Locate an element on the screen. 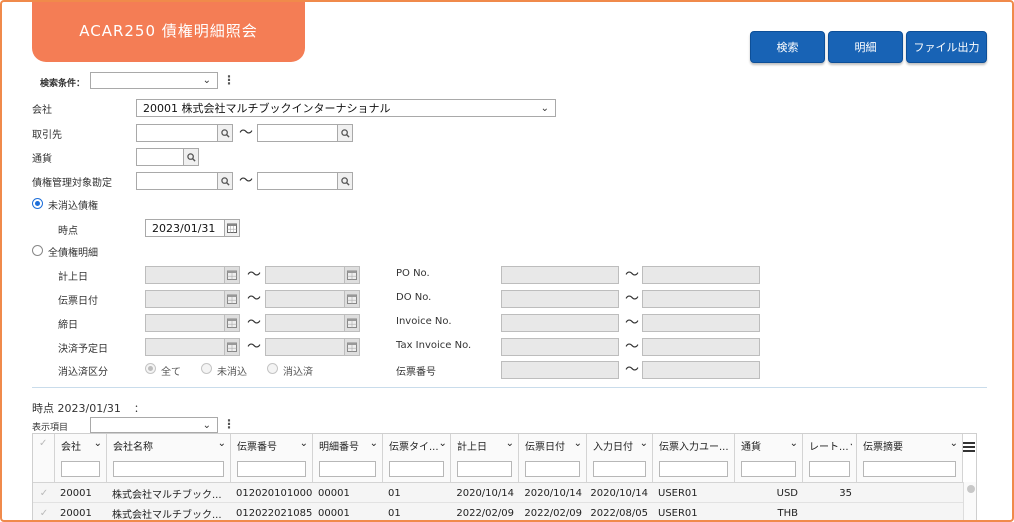  column-header-company: 会社 ⌄ is located at coordinates (81, 458).